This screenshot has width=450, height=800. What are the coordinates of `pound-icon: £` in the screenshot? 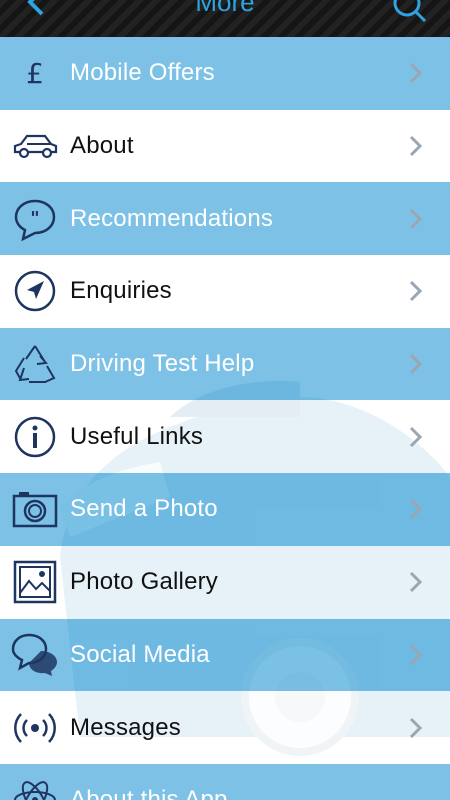 It's located at (35, 73).